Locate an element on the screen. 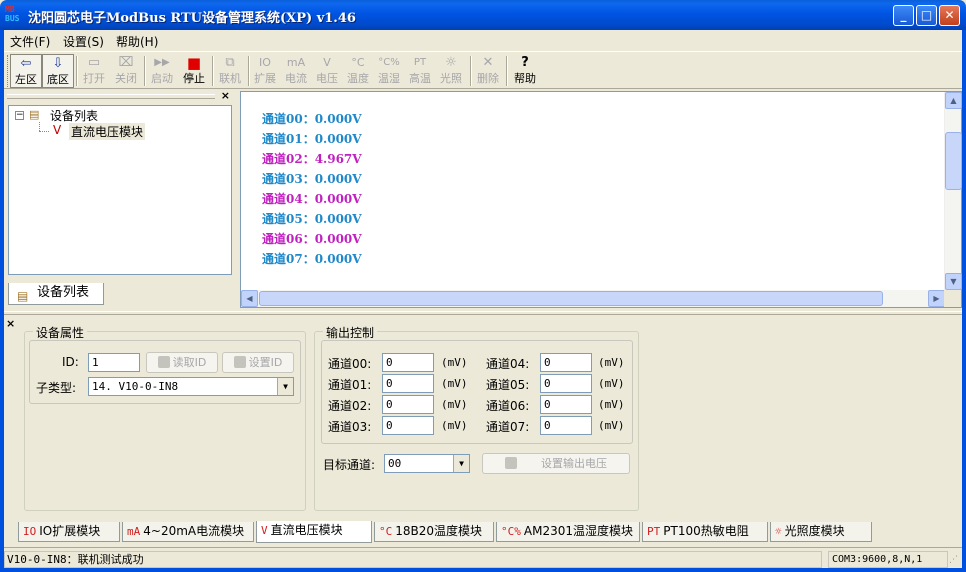  tab-18b20-module: °C 18B20温度模块 is located at coordinates (434, 532).